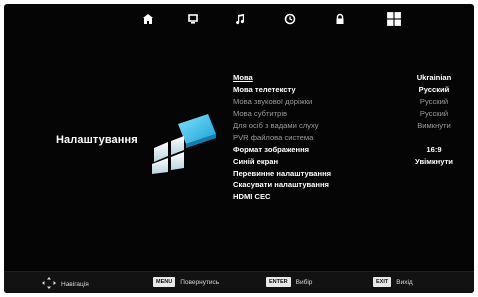 The image size is (478, 297). What do you see at coordinates (434, 149) in the screenshot?
I see `menu-item-value: 16:9` at bounding box center [434, 149].